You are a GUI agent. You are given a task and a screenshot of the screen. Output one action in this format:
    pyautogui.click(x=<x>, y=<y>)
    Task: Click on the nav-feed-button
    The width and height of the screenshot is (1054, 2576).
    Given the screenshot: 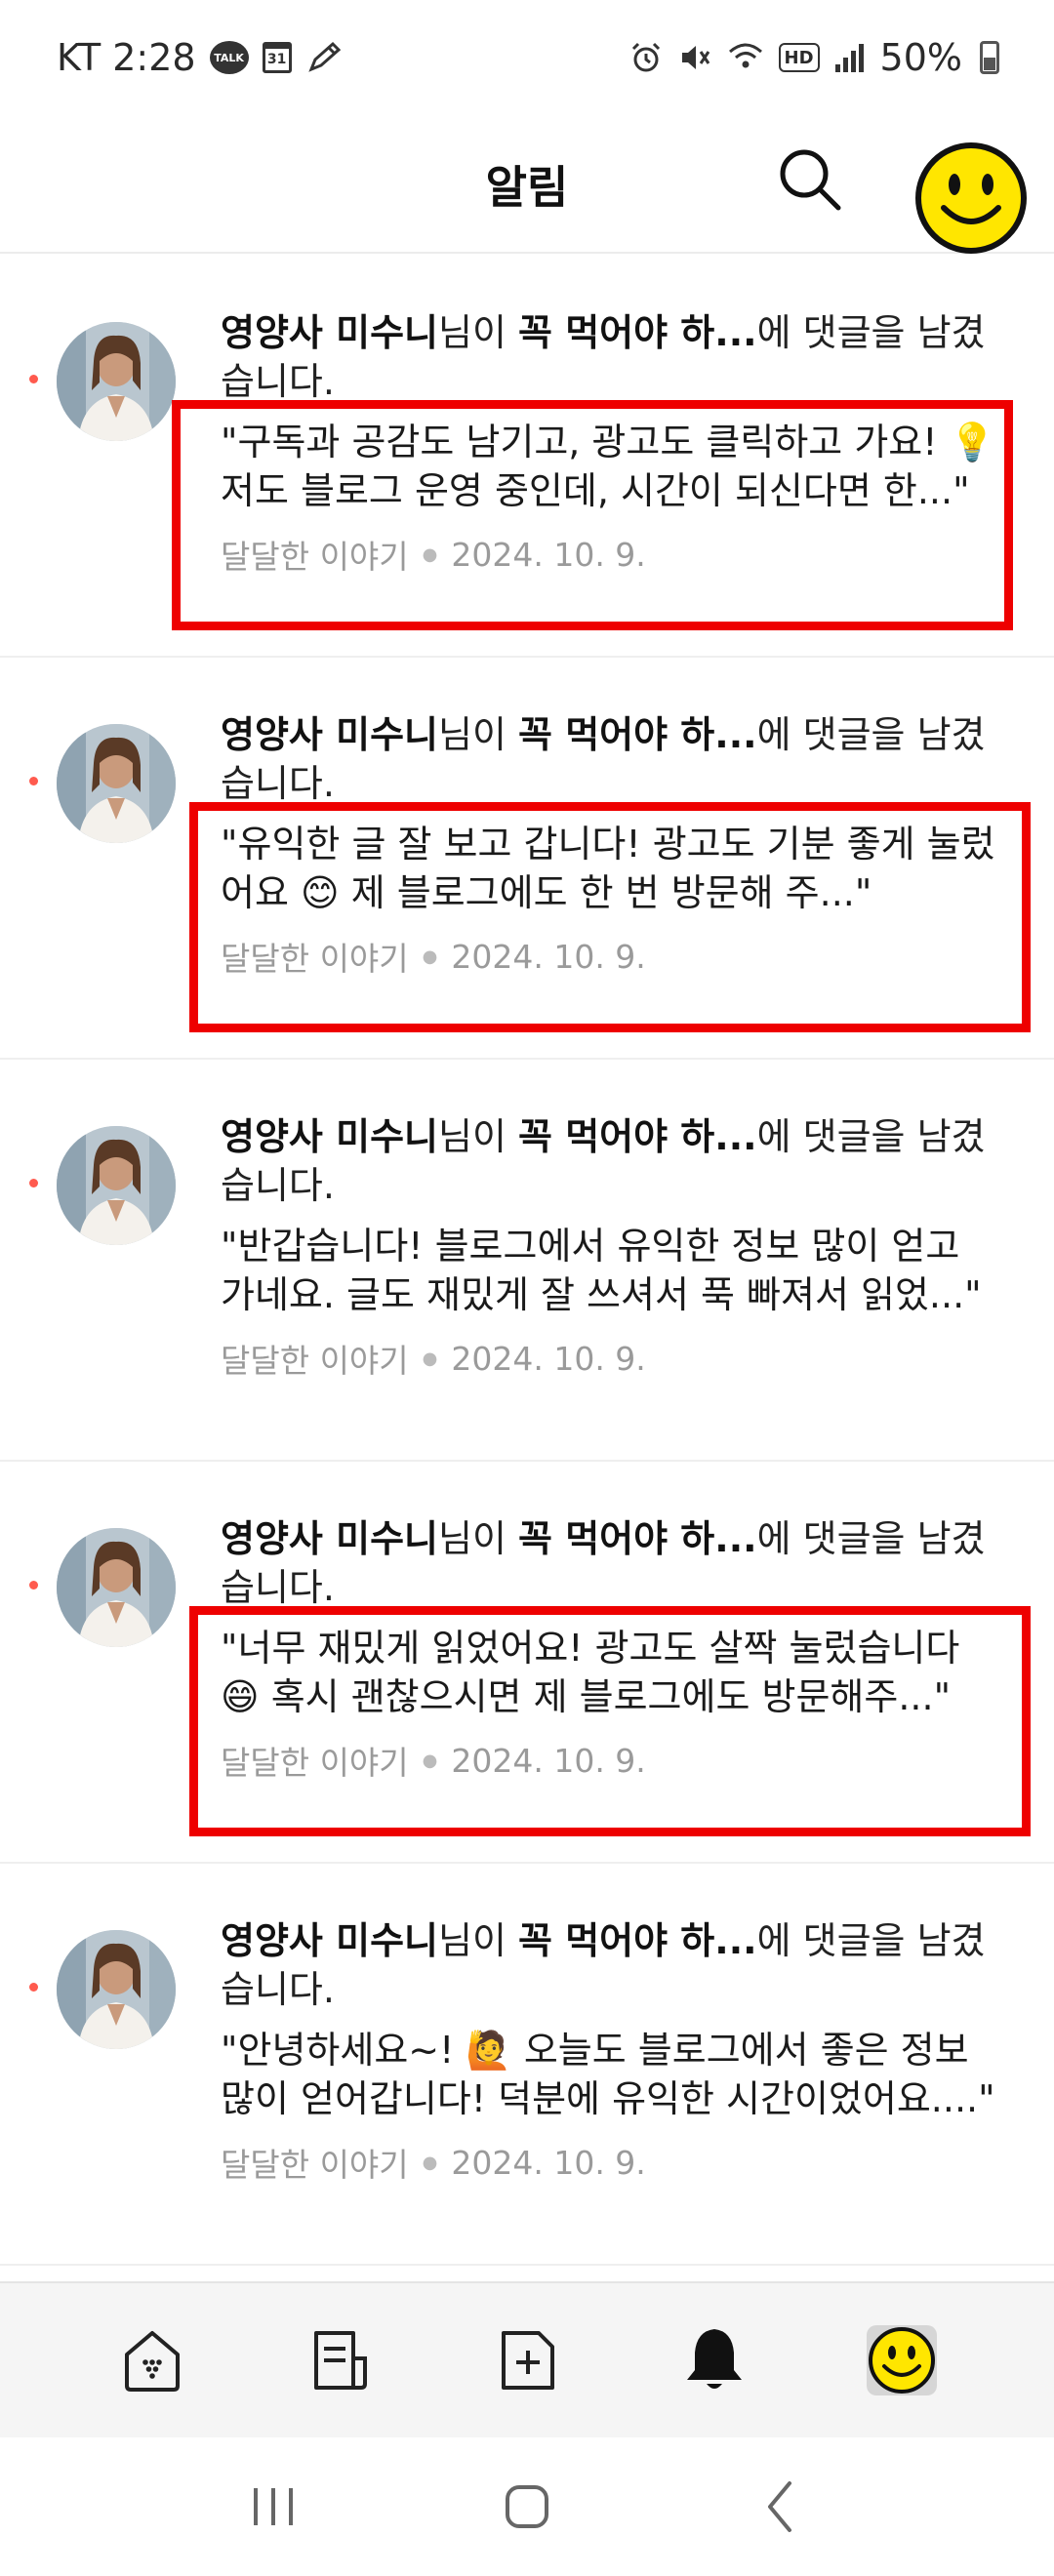 What is the action you would take?
    pyautogui.click(x=339, y=2360)
    